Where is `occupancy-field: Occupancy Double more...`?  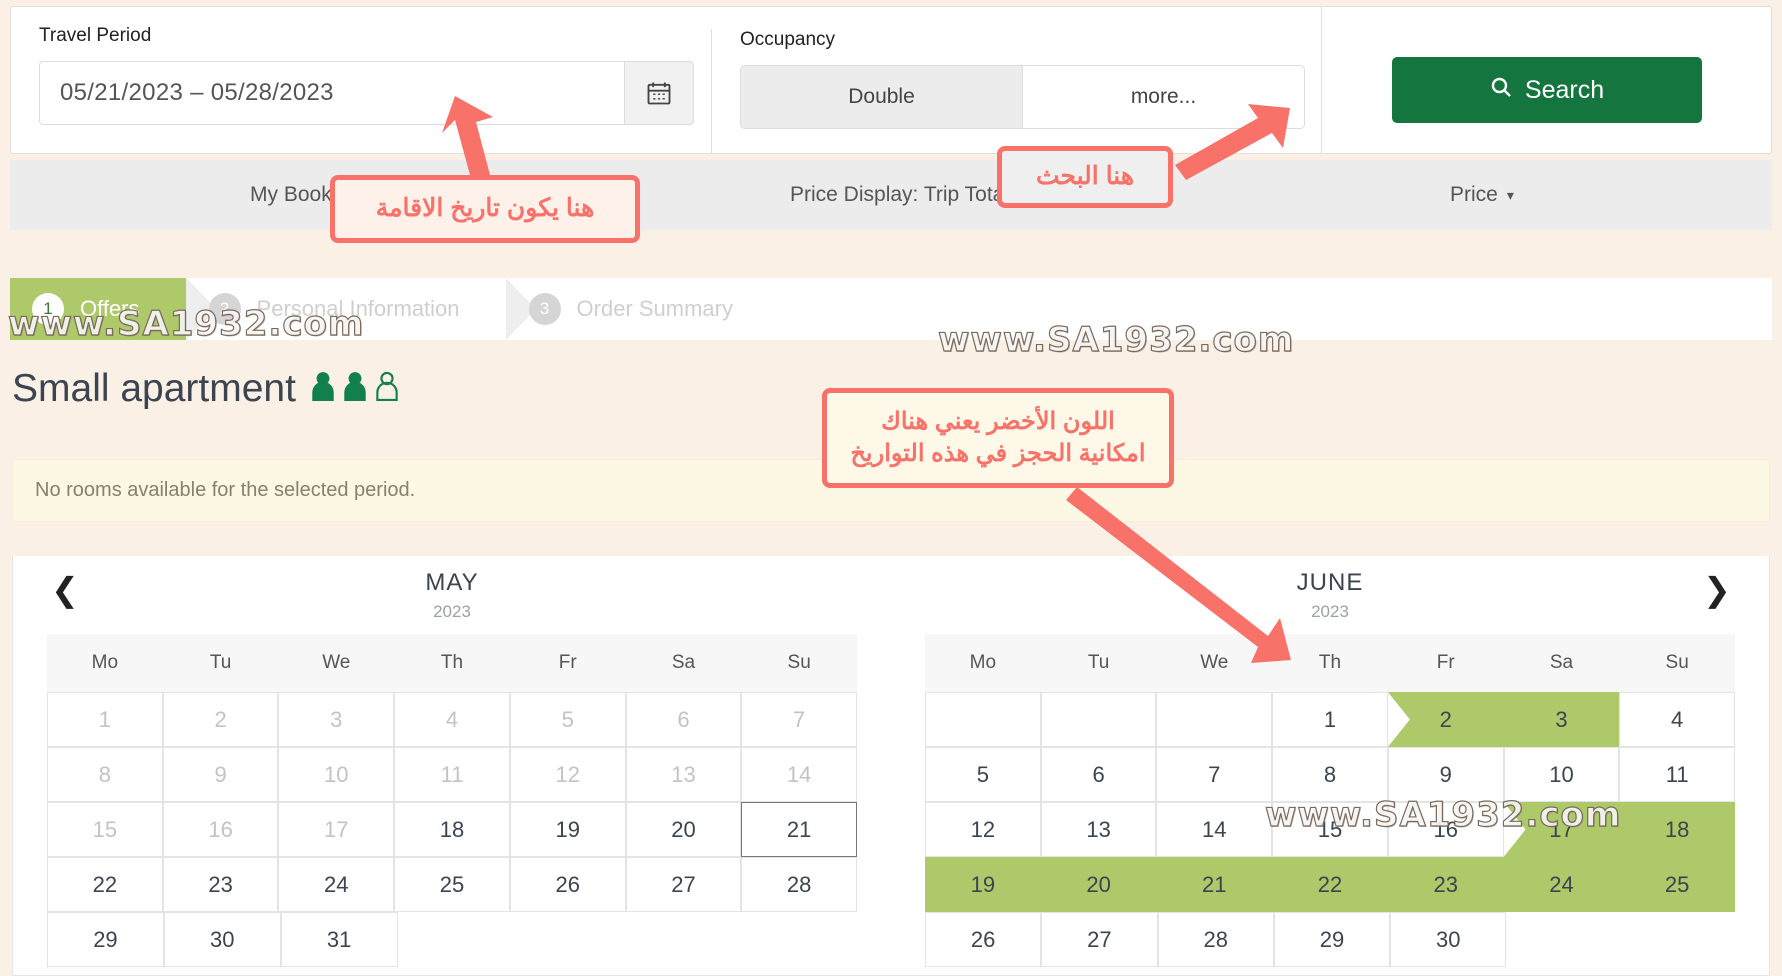
occupancy-field: Occupancy Double more... is located at coordinates (1016, 91).